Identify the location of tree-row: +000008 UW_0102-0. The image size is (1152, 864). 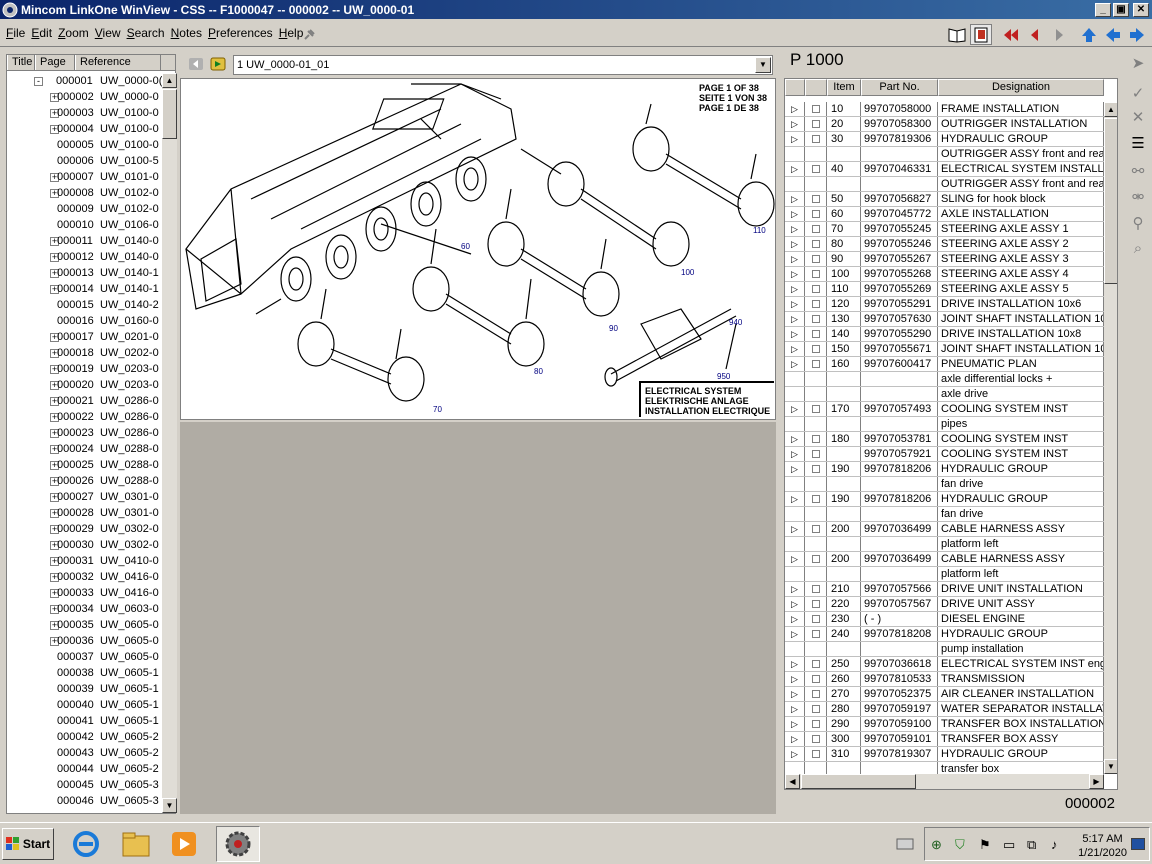
(84, 193).